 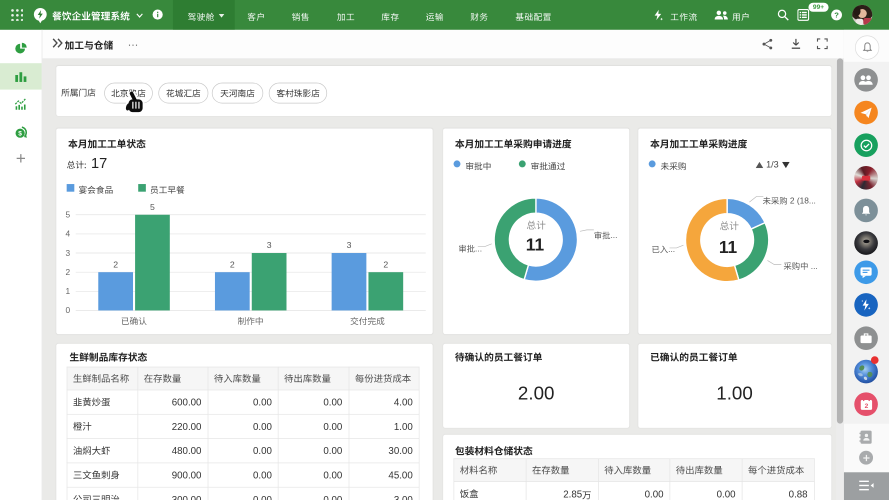 I want to click on svg-text: 1, so click(x=68, y=291).